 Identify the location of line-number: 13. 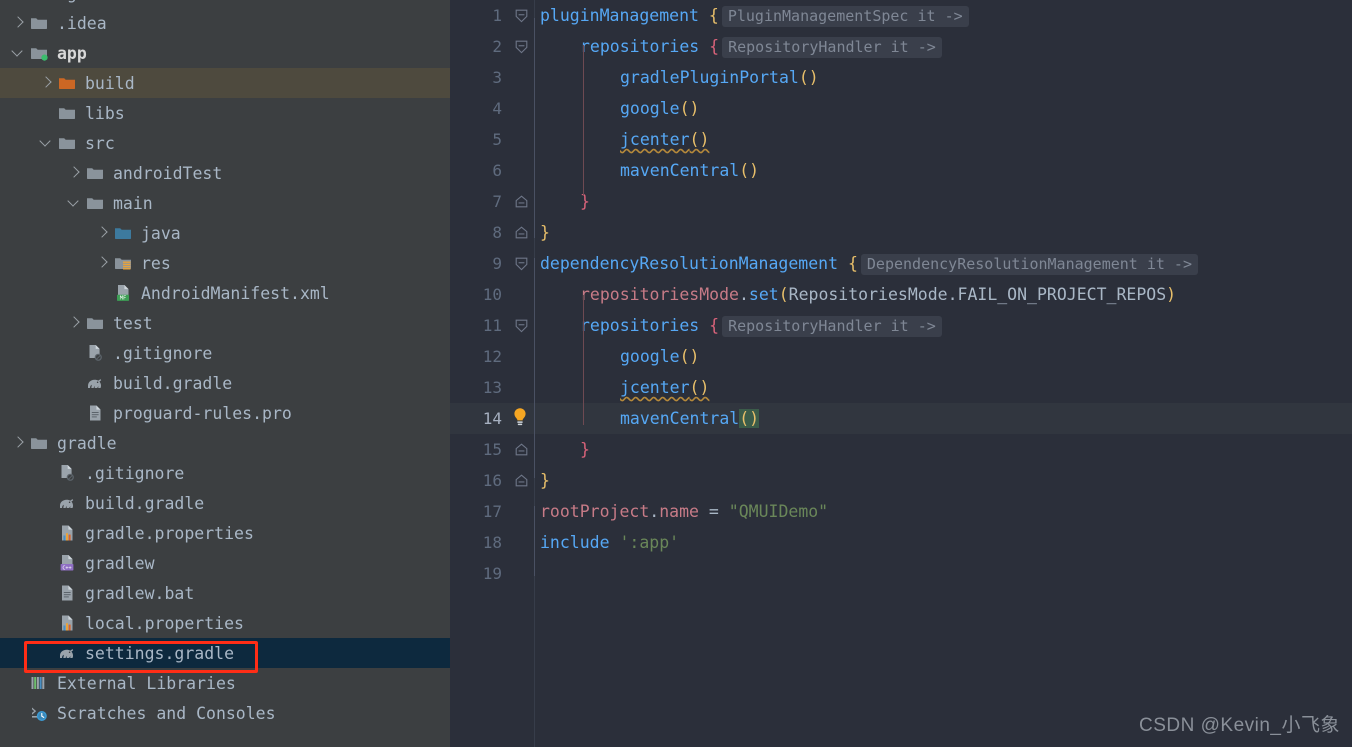
(480, 387).